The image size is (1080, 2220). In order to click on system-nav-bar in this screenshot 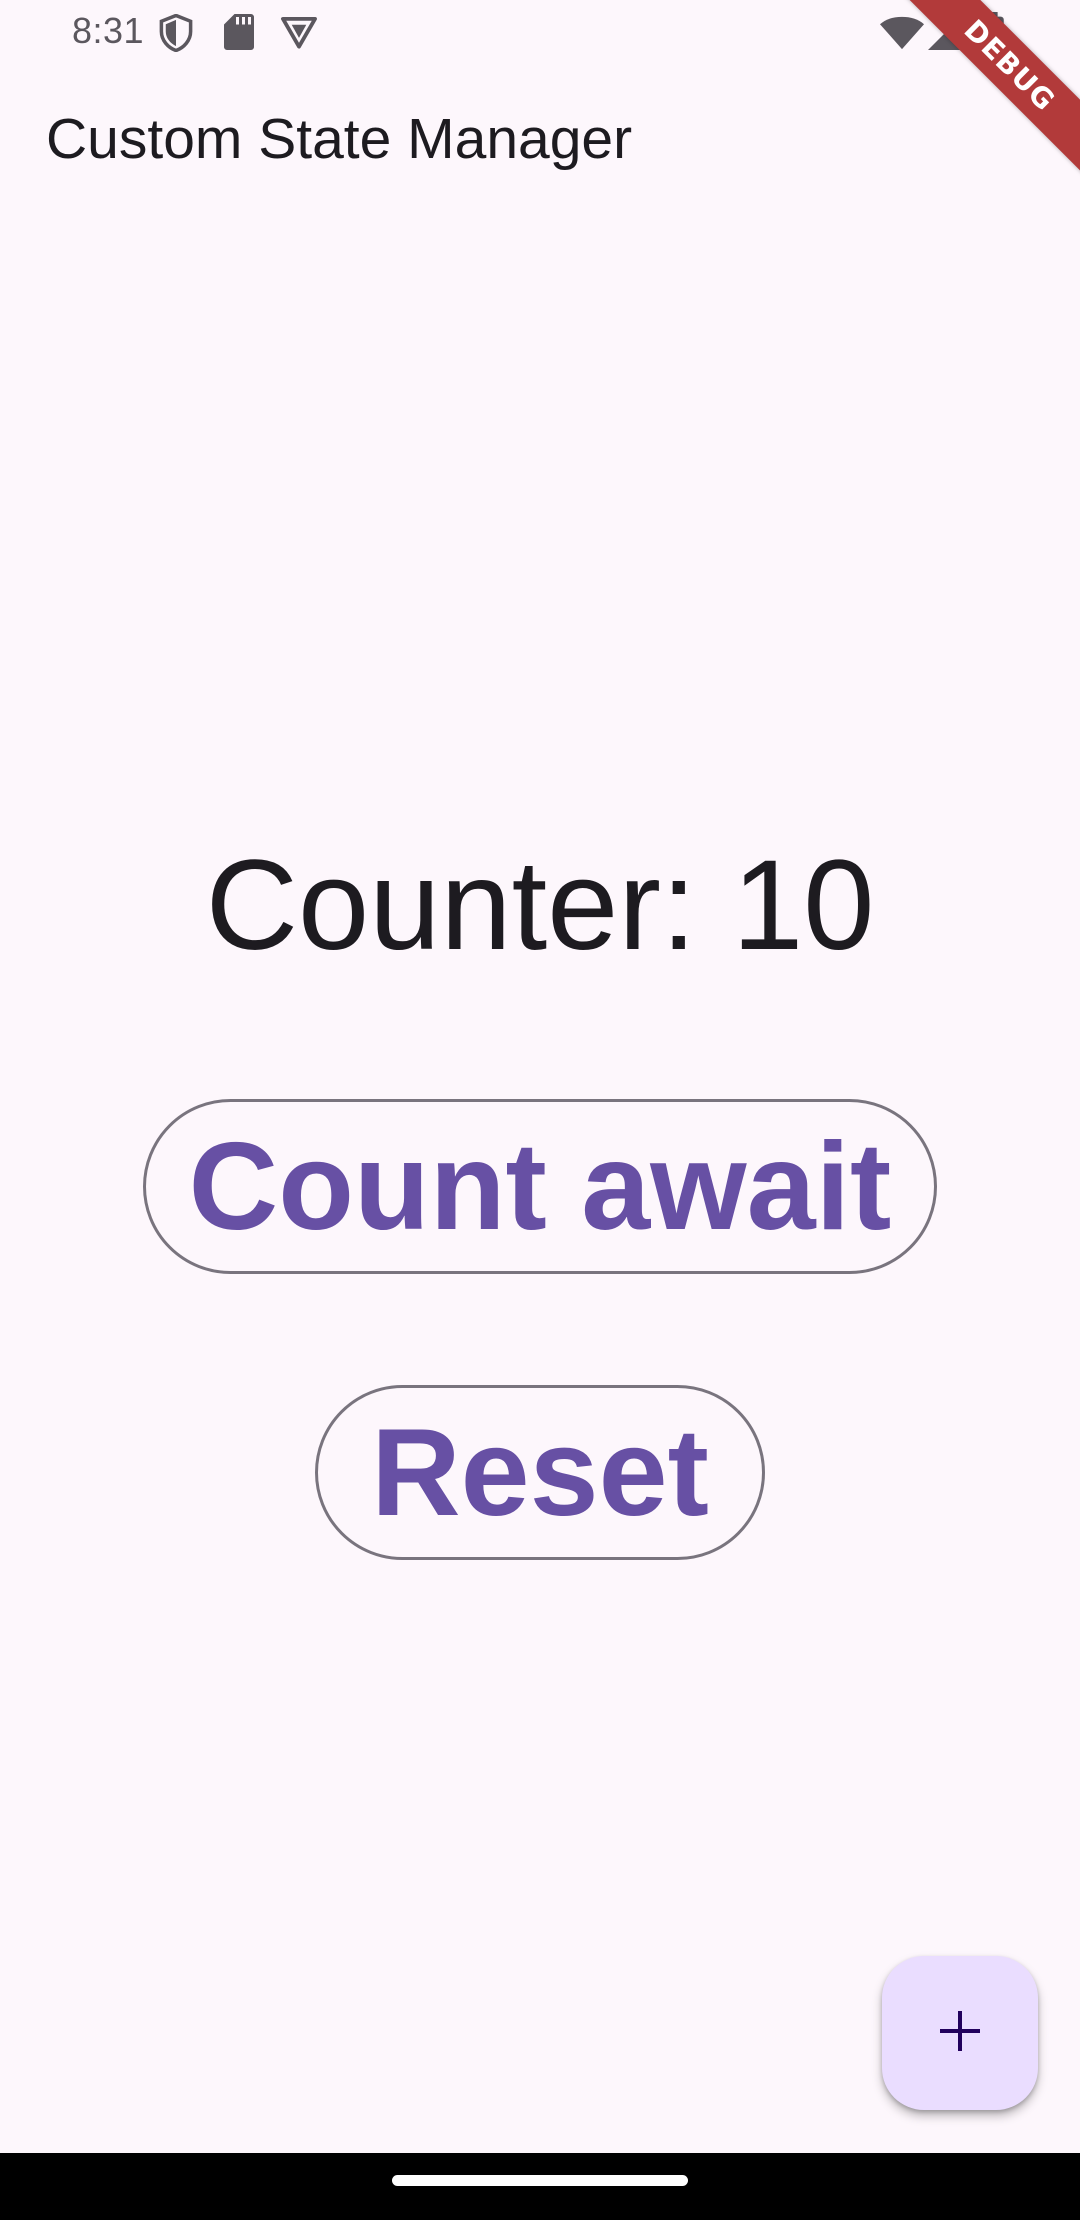, I will do `click(540, 2186)`.